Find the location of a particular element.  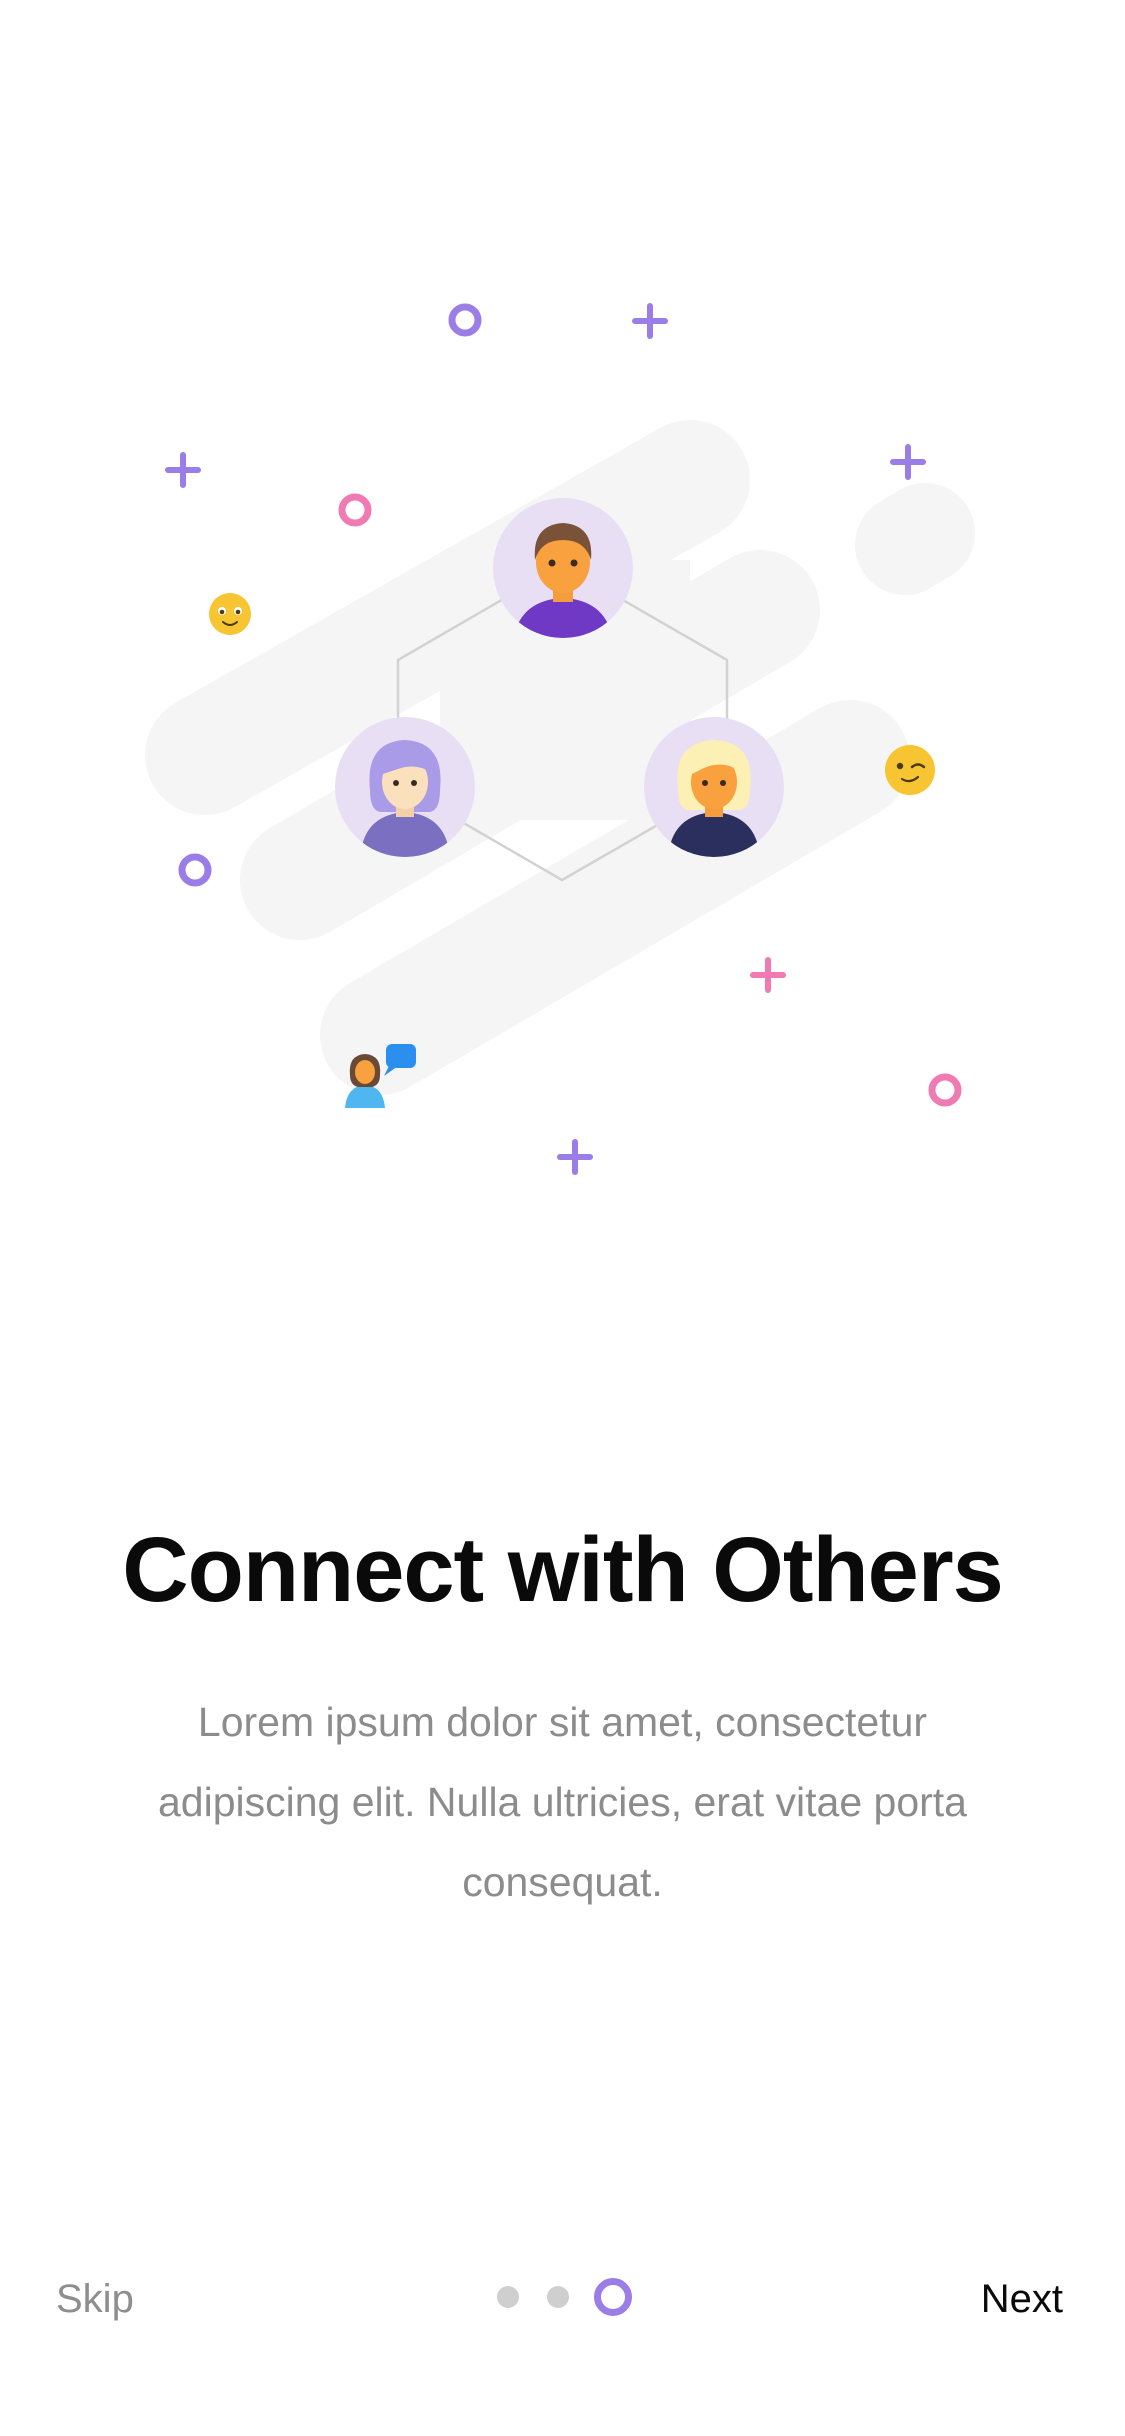

emoji-smile-icon is located at coordinates (230, 614).